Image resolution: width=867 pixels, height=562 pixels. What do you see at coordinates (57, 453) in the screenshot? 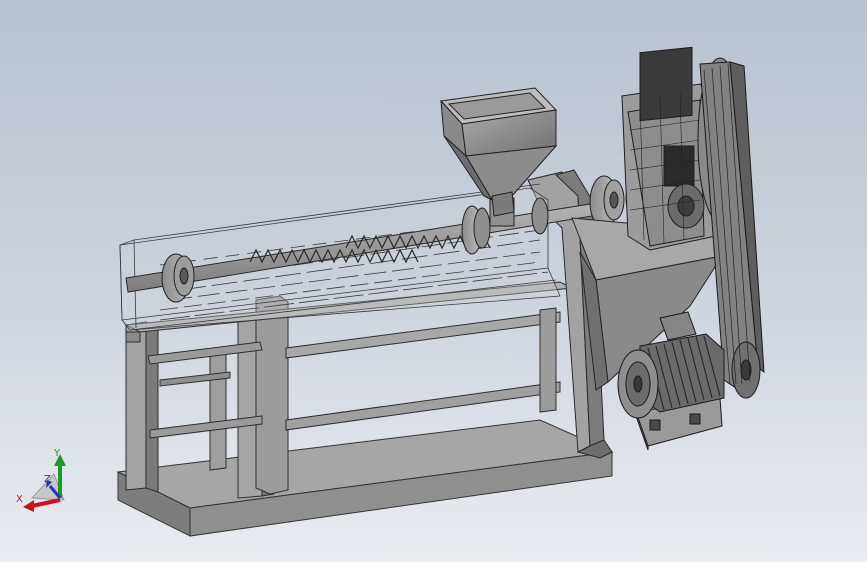
I see `y-axis-label: Y` at bounding box center [57, 453].